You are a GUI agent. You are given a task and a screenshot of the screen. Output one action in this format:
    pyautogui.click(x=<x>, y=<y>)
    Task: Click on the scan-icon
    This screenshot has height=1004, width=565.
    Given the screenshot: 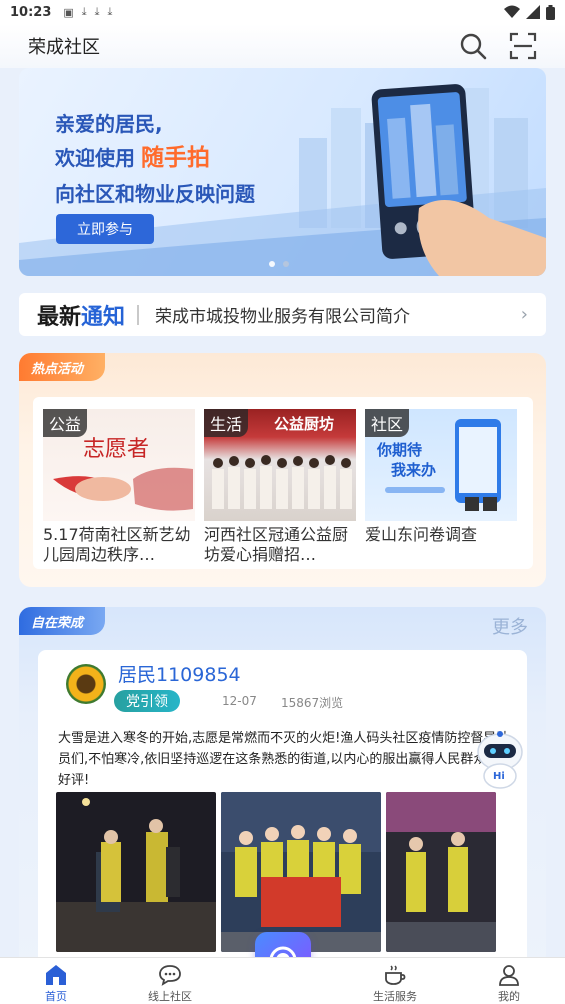 What is the action you would take?
    pyautogui.click(x=523, y=46)
    